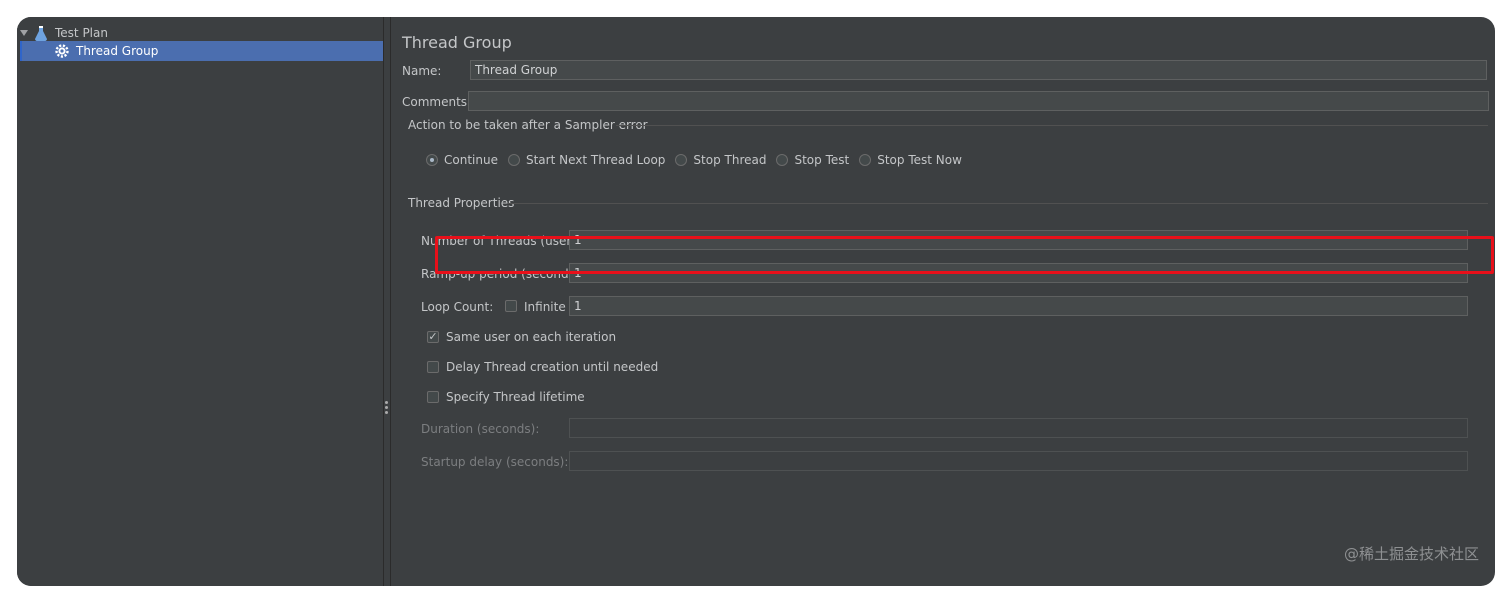 The image size is (1512, 603). I want to click on startup-delay-field, so click(1018, 461).